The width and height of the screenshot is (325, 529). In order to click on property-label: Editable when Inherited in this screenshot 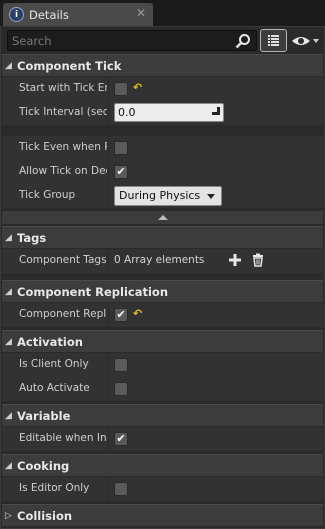, I will do `click(63, 438)`.